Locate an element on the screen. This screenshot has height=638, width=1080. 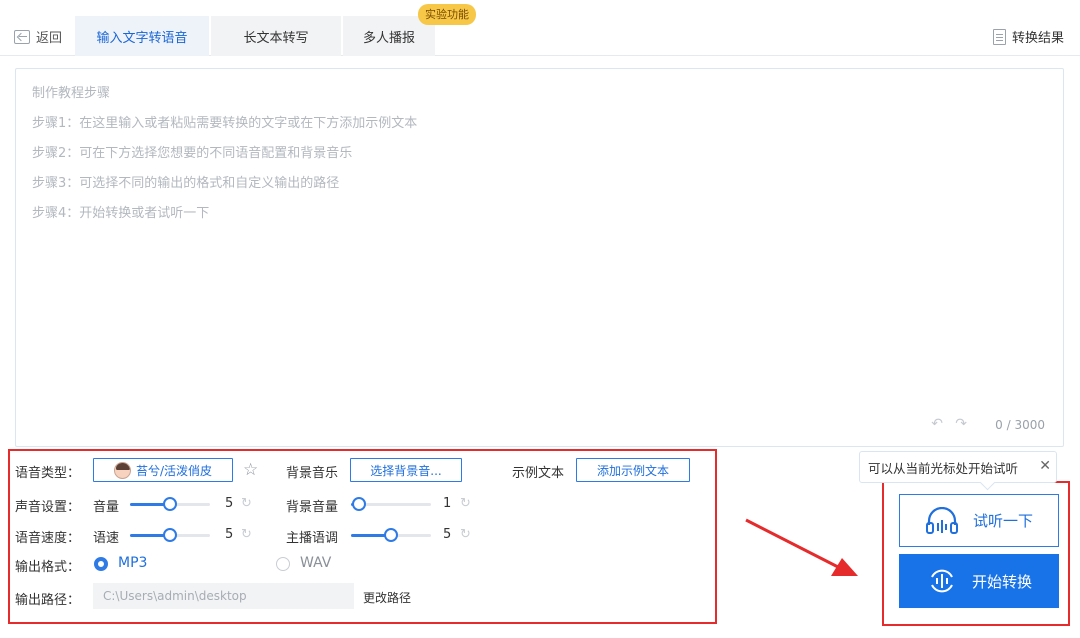
tab-long-text: 长文本转写 is located at coordinates (276, 36).